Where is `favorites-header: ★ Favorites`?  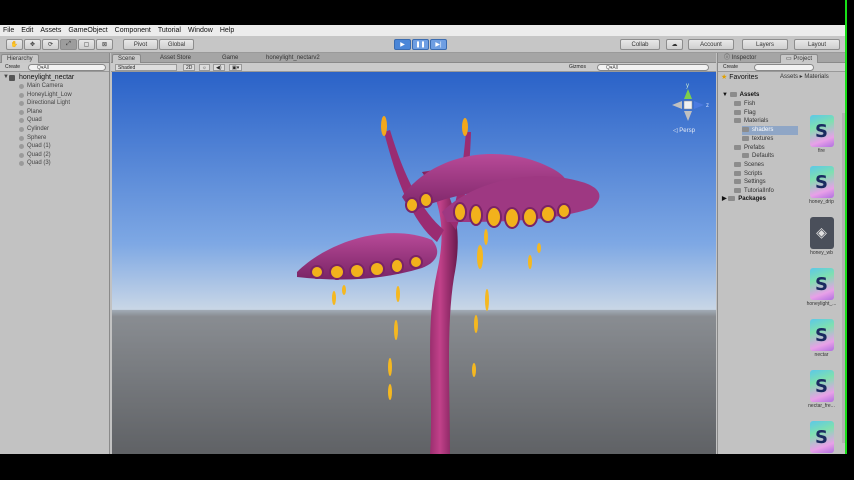
favorites-header: ★ Favorites is located at coordinates (739, 77).